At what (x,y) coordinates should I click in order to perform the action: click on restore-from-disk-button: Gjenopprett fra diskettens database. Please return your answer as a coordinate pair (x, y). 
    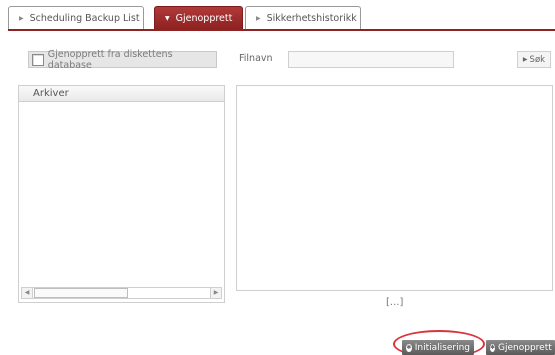
    Looking at the image, I should click on (122, 59).